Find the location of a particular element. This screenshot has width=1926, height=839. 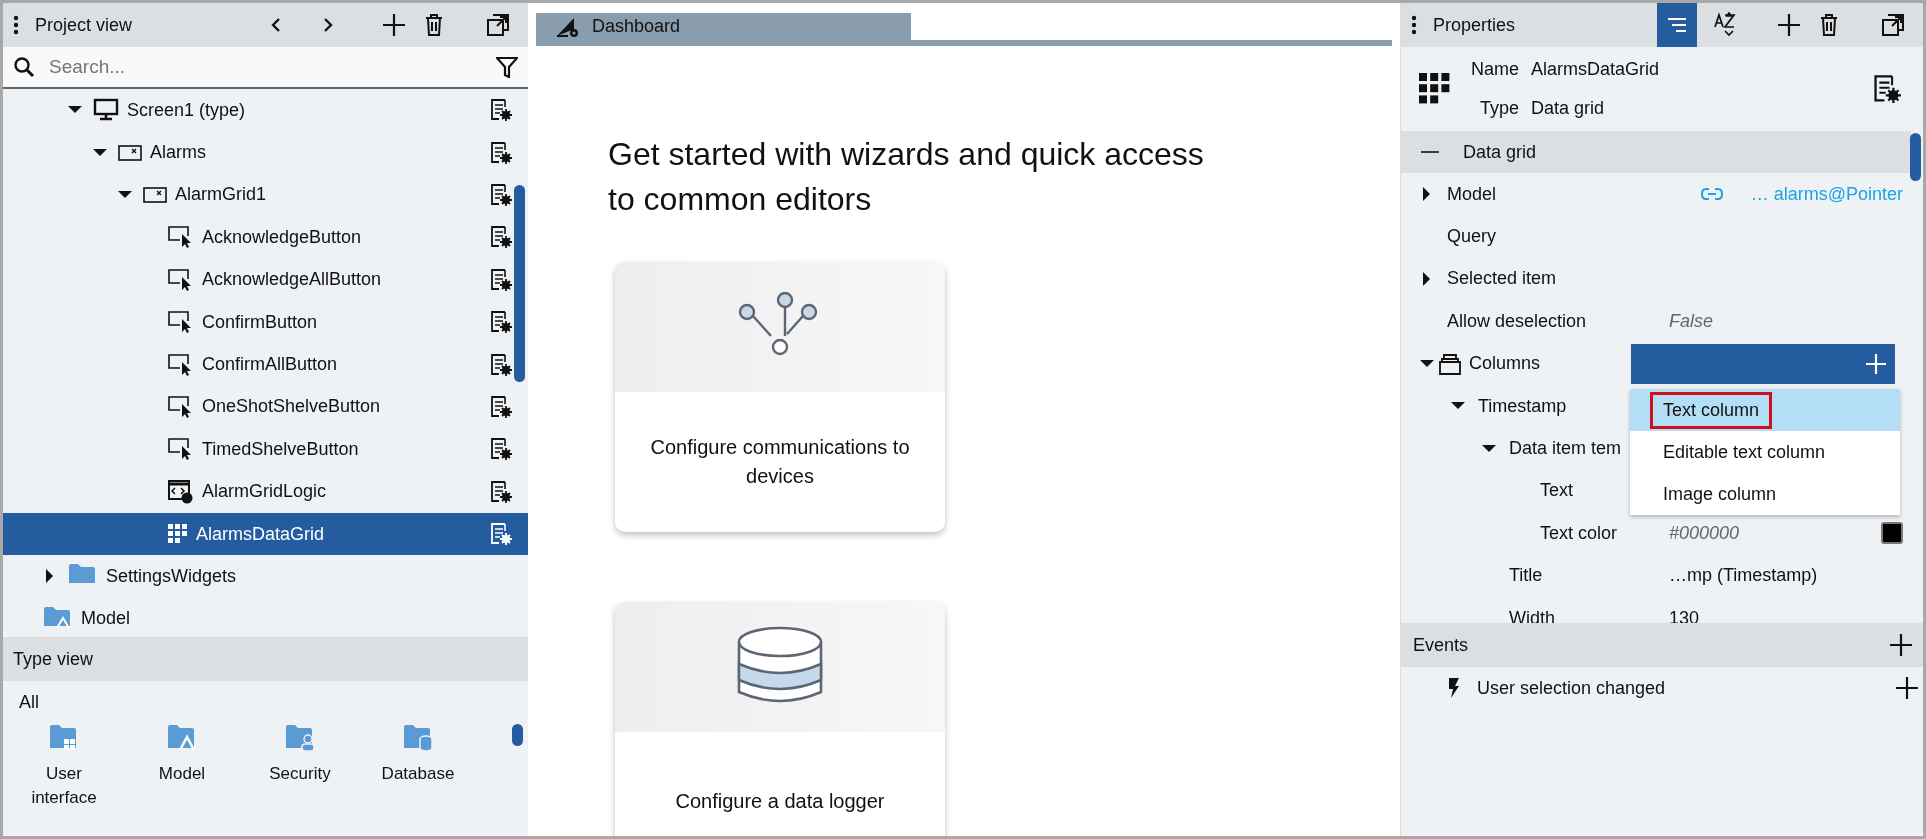

type-category: Security is located at coordinates (300, 767).